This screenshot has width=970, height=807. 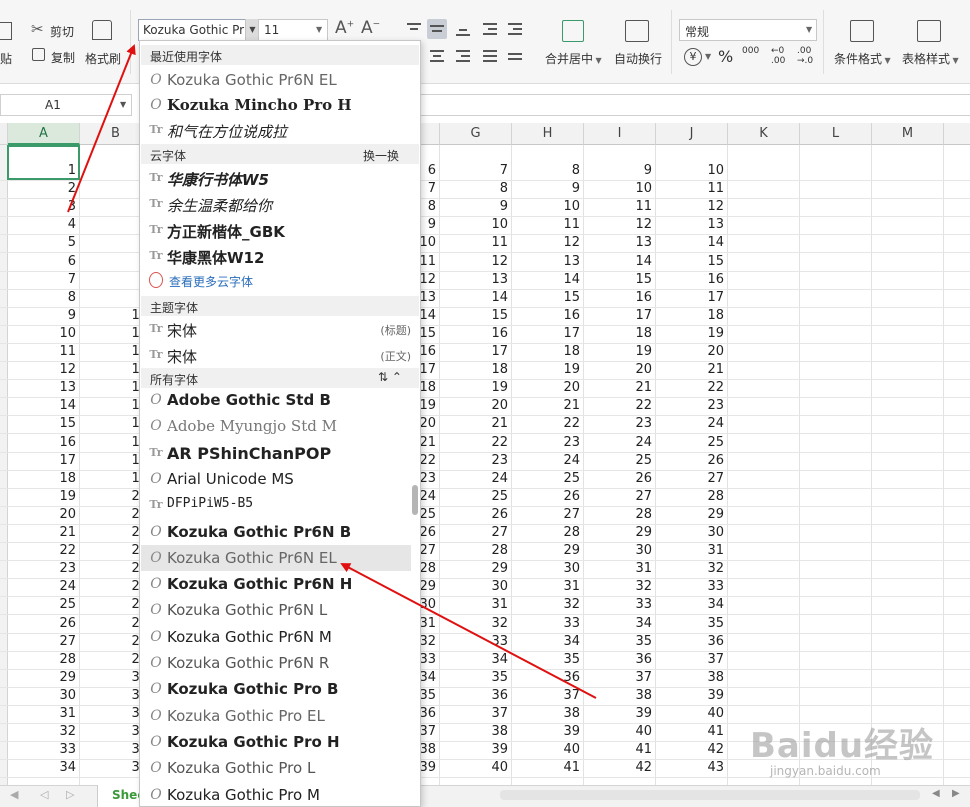 I want to click on formula-input, so click(x=695, y=105).